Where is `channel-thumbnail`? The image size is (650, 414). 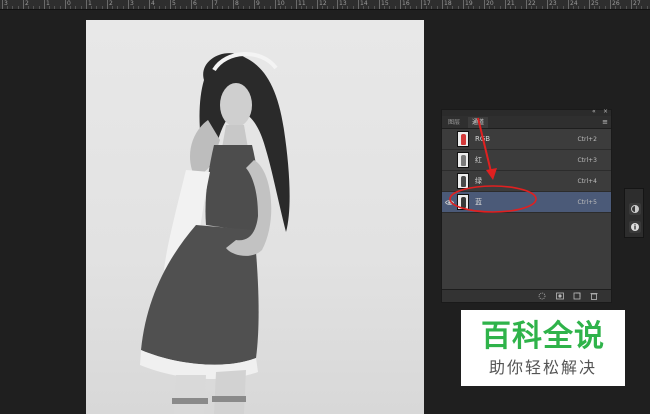
channel-thumbnail is located at coordinates (463, 202).